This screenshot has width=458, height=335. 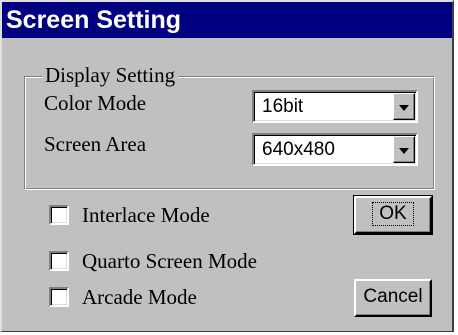 I want to click on screen-area-value: 640x480, so click(x=298, y=149).